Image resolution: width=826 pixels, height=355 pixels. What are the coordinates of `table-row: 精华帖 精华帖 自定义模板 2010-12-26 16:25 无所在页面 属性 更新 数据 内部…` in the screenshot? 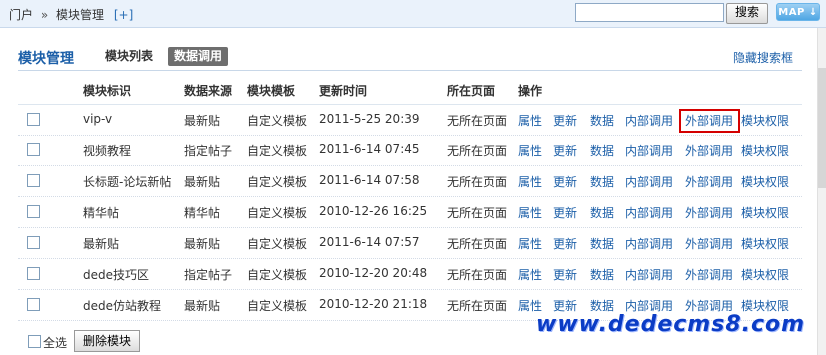 It's located at (410, 212).